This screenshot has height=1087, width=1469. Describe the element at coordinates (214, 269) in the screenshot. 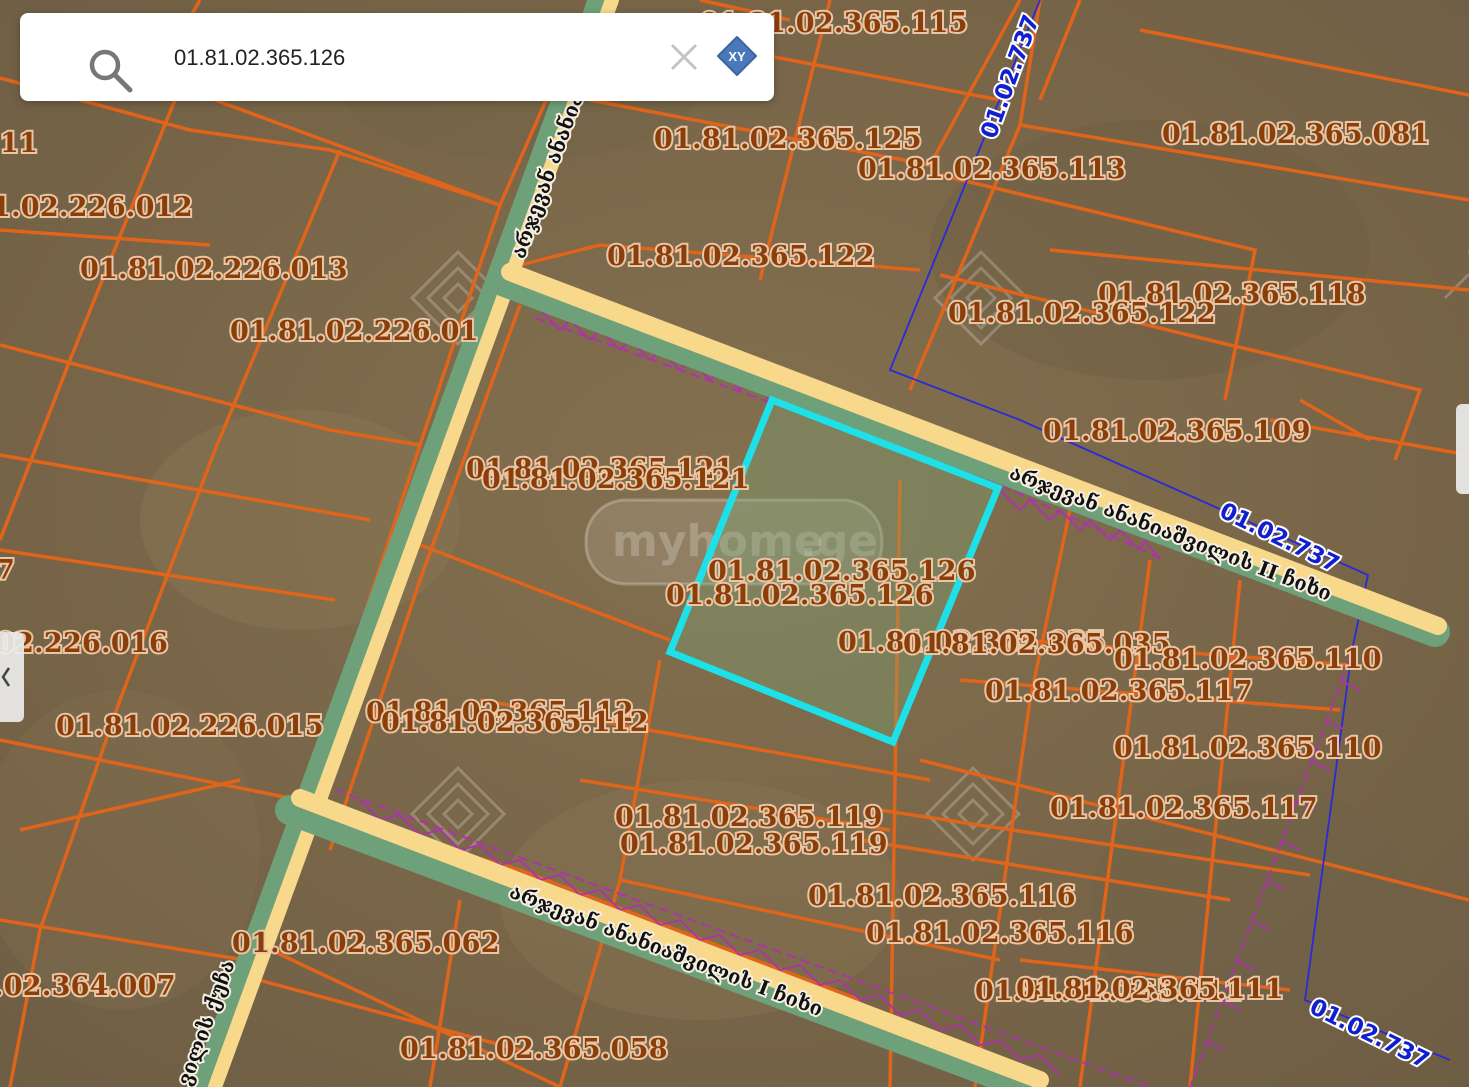

I see `parcel-label: 01.81.02.226.013` at that location.